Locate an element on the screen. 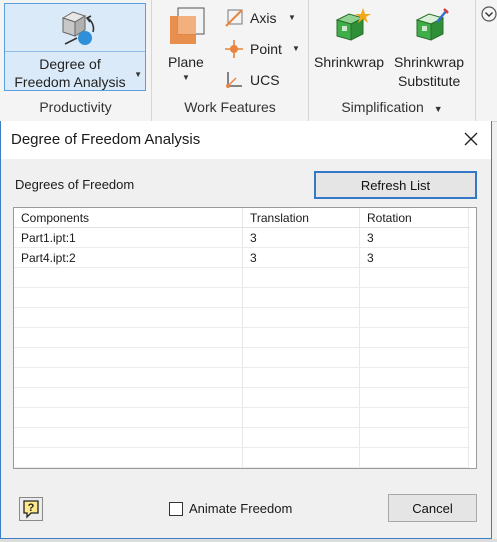 The image size is (497, 542). help-icon: ? is located at coordinates (31, 509).